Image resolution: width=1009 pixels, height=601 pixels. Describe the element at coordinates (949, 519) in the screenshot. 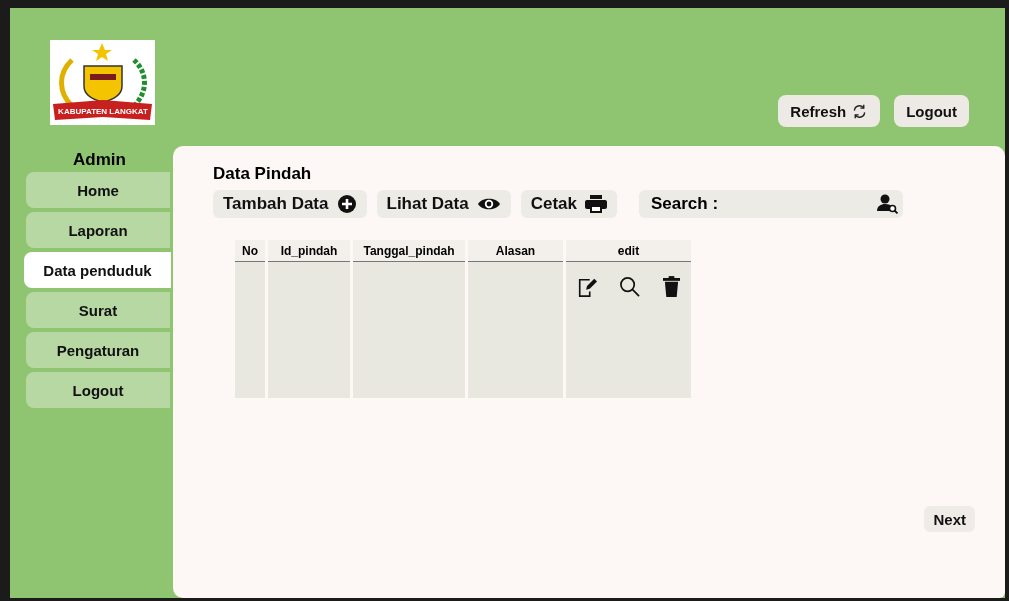

I see `next-button: Next` at that location.